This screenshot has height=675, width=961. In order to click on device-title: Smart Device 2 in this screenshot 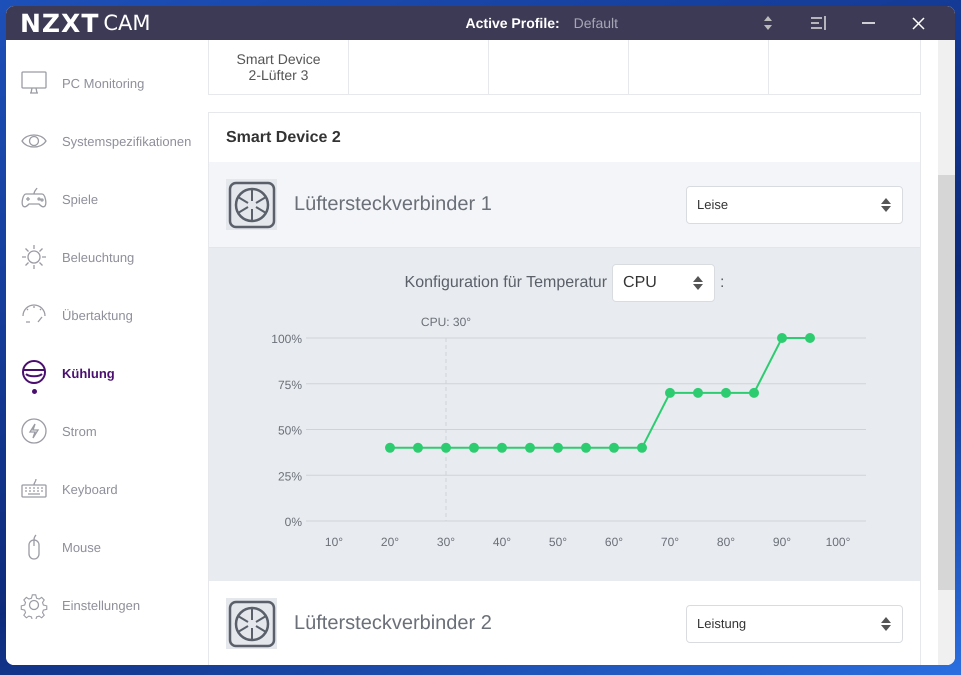, I will do `click(283, 138)`.